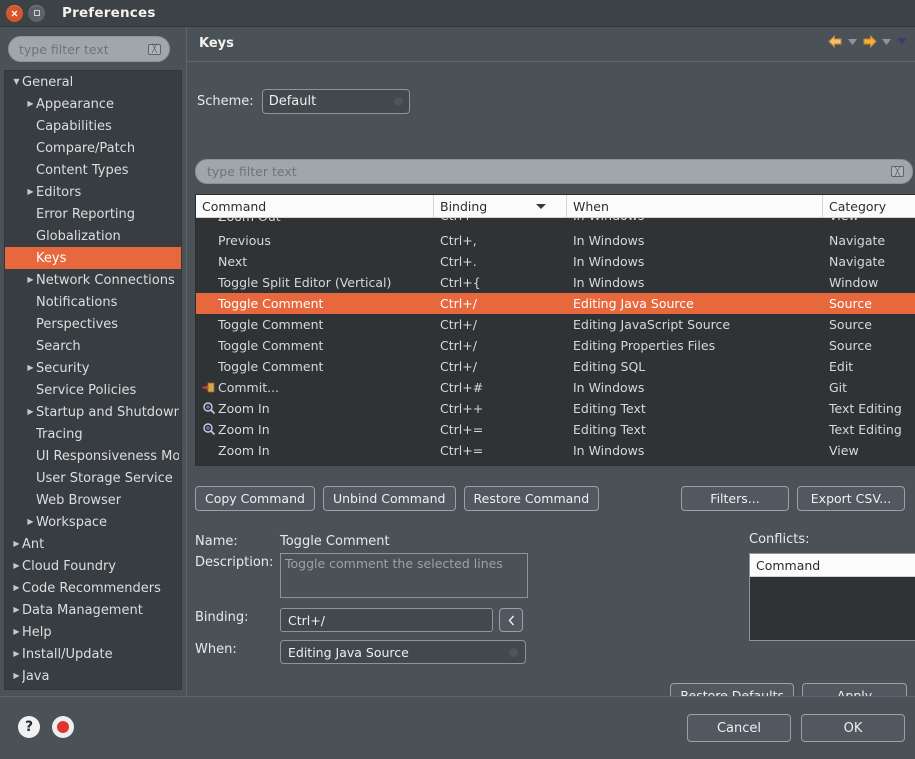 The image size is (915, 759). Describe the element at coordinates (386, 620) in the screenshot. I see `binding-input: Ctrl+/` at that location.